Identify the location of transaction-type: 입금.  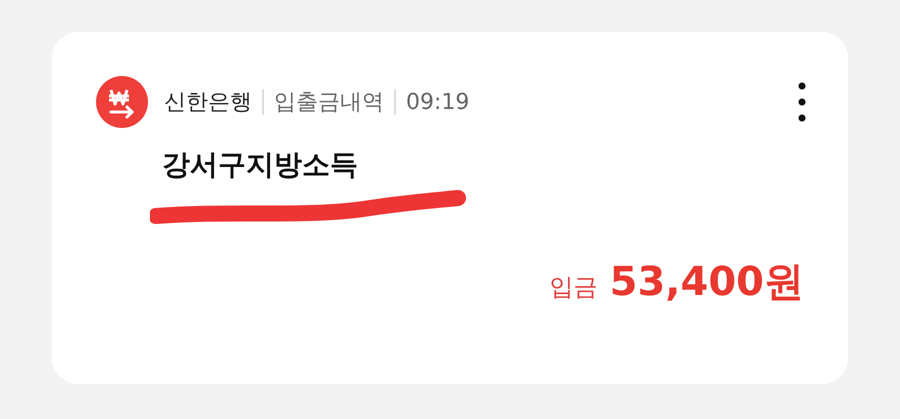
(574, 287).